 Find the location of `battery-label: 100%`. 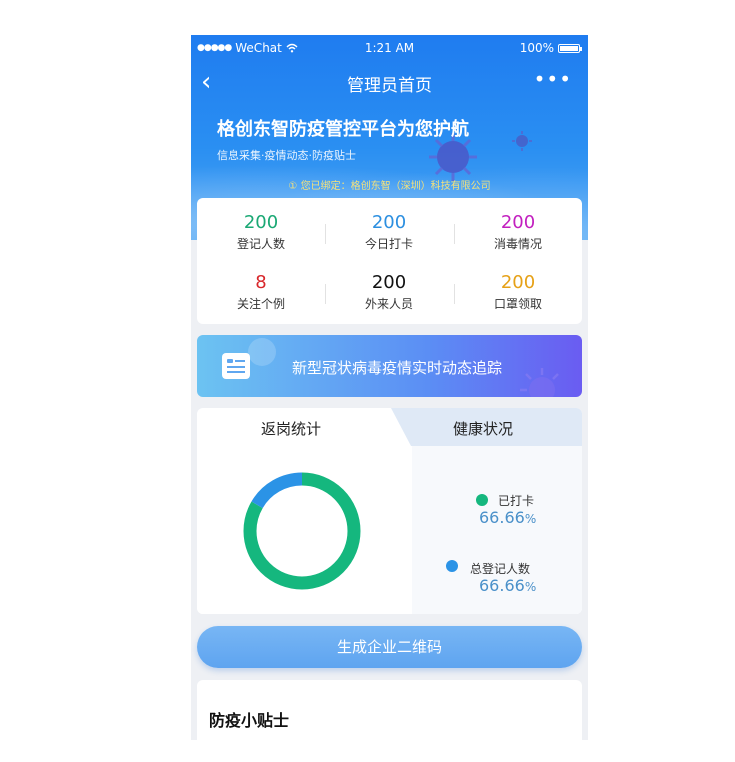

battery-label: 100% is located at coordinates (536, 48).